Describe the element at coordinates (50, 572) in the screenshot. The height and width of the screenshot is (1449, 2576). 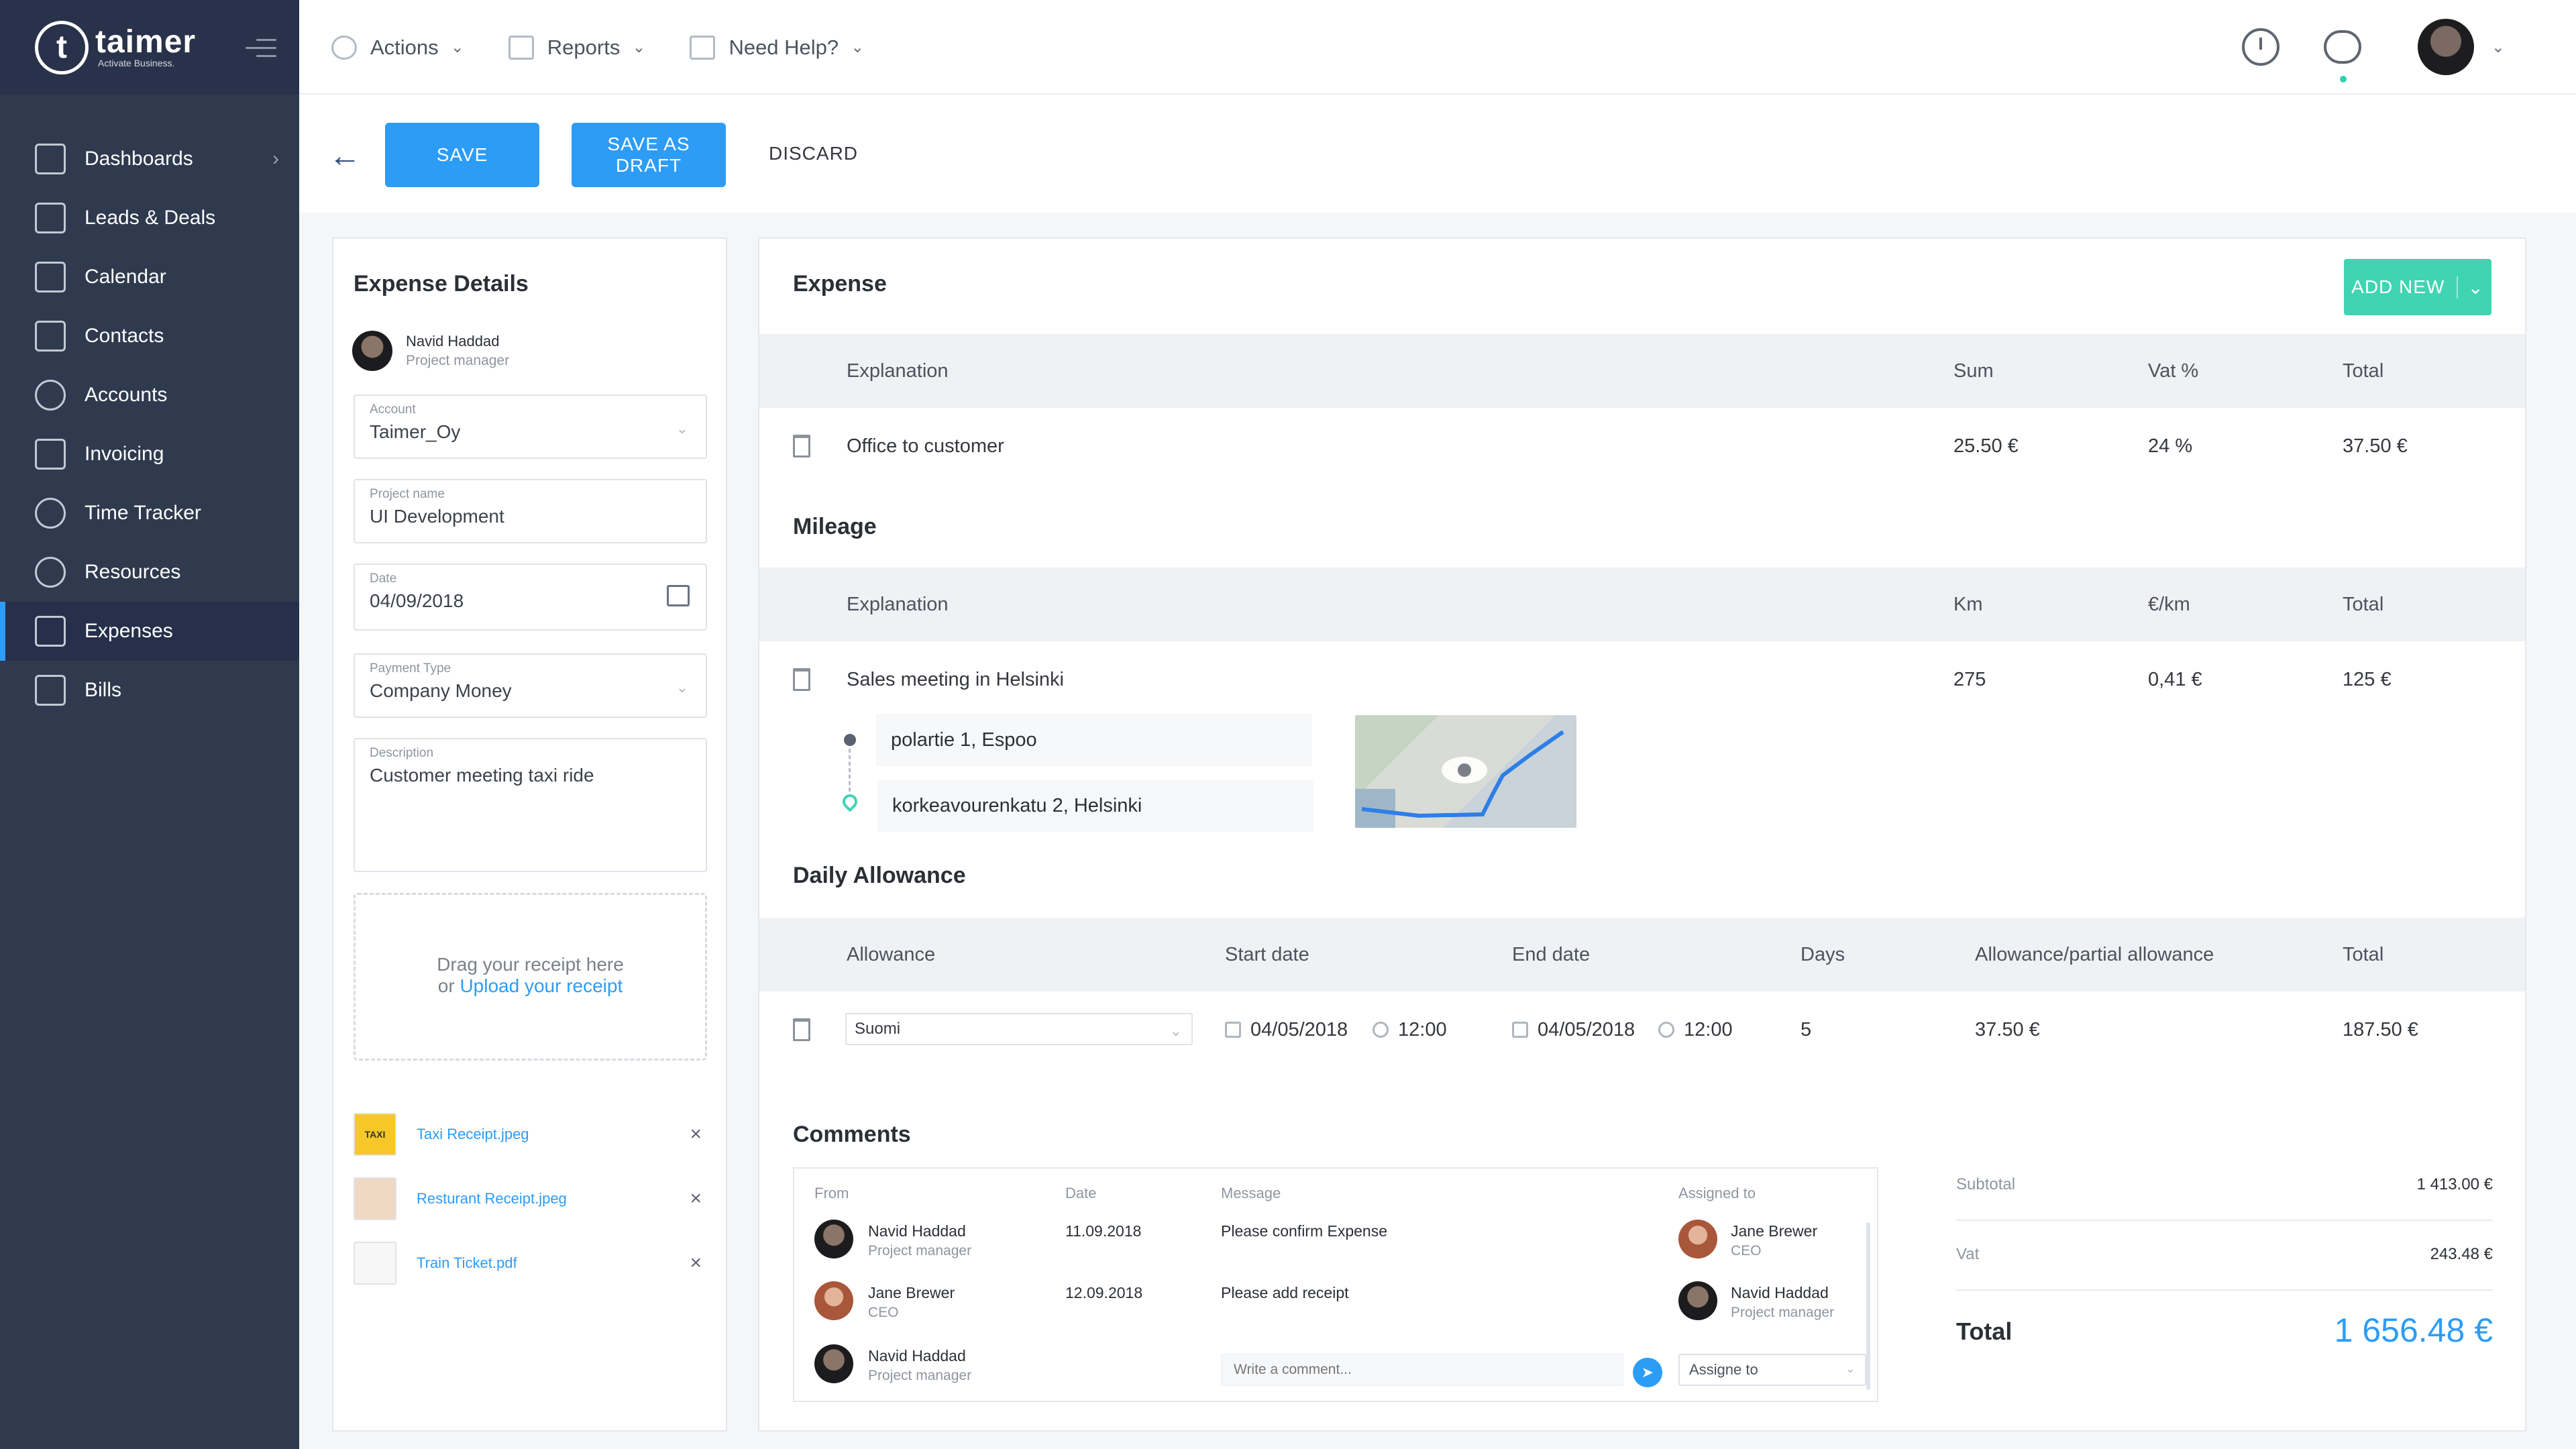
I see `resources-icon` at that location.